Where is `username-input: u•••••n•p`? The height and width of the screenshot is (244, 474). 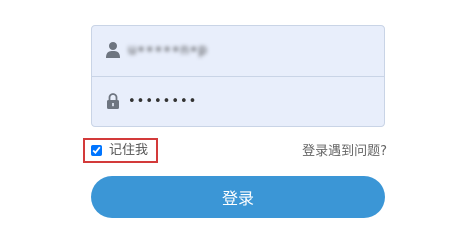
username-input: u•••••n•p is located at coordinates (168, 51).